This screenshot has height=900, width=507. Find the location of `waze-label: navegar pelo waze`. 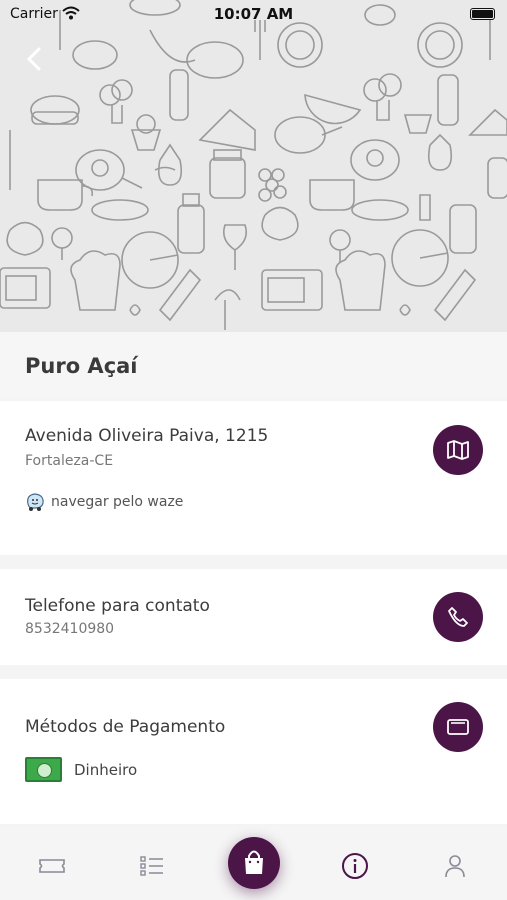

waze-label: navegar pelo waze is located at coordinates (117, 502).